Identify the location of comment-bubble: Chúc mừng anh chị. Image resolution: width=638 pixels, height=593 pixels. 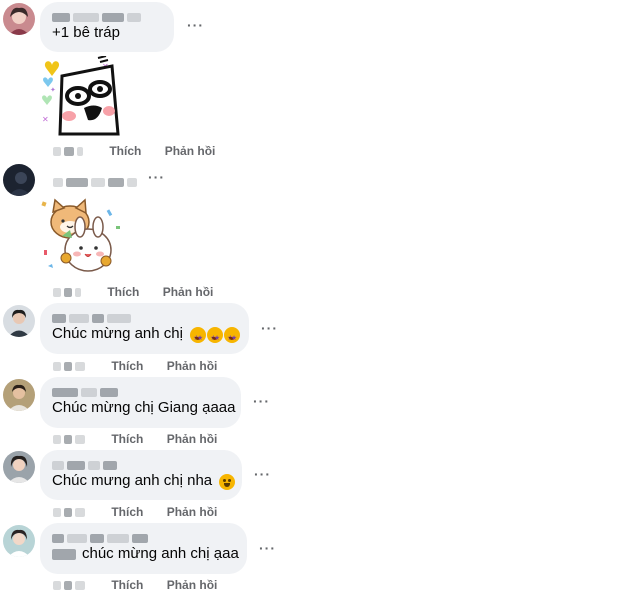
(144, 328).